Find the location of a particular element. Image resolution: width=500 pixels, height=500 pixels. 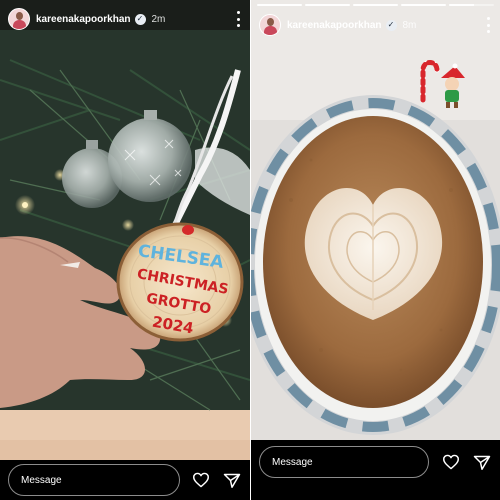

story-timestamp: 8m is located at coordinates (409, 25).